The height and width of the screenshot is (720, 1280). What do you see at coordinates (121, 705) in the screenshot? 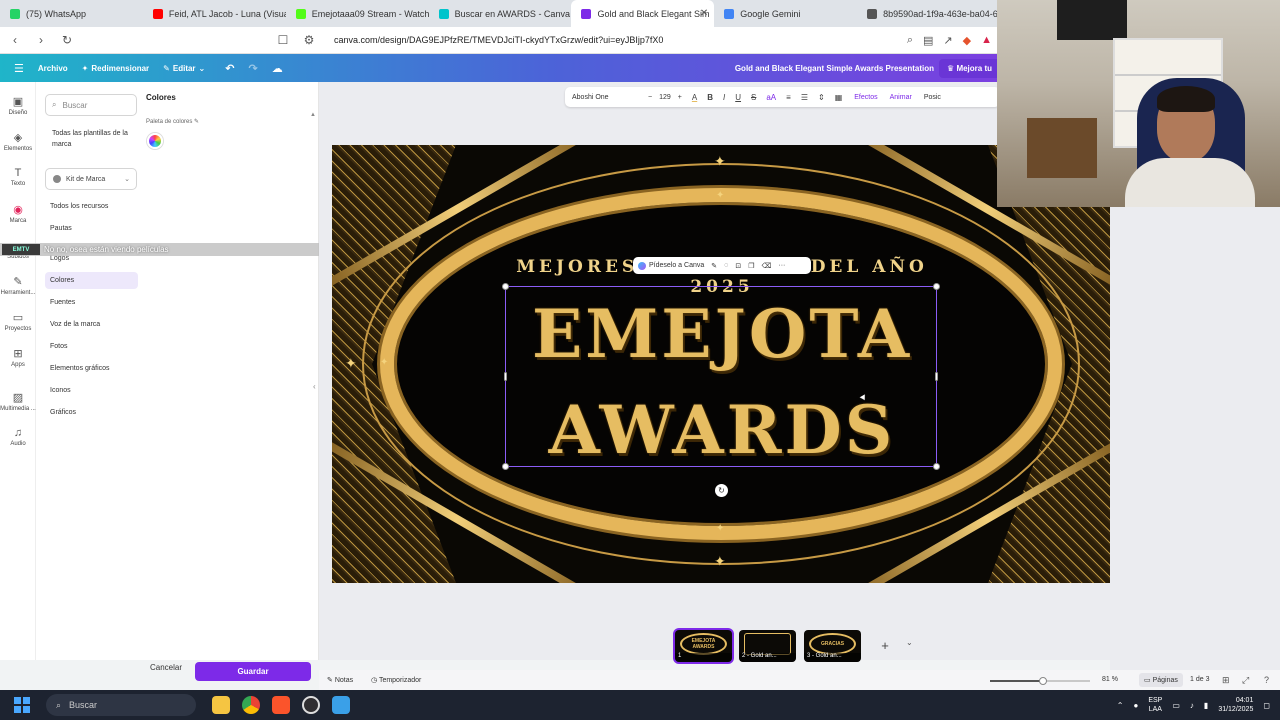
I see `taskbar-search: ⌕ Buscar` at bounding box center [121, 705].